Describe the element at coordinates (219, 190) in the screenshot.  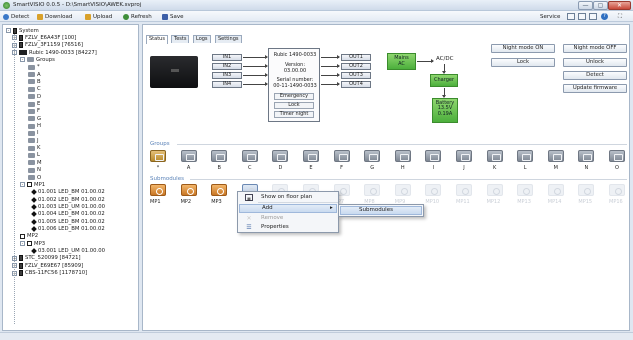
I see `submodule-button-mp3` at that location.